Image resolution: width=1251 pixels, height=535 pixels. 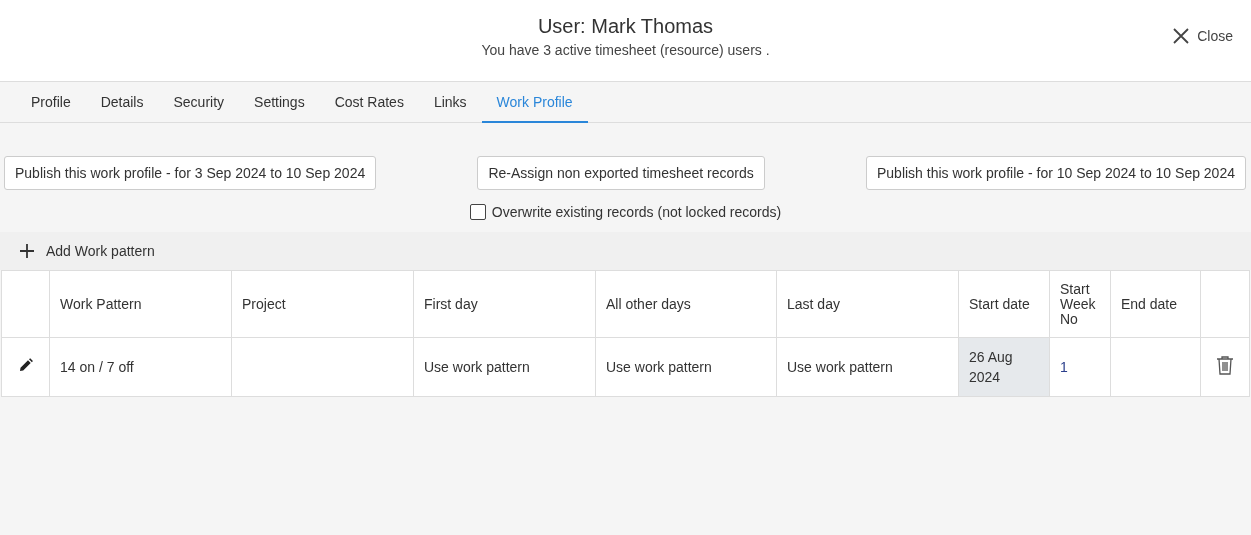 I want to click on week-number: 1, so click(x=1064, y=367).